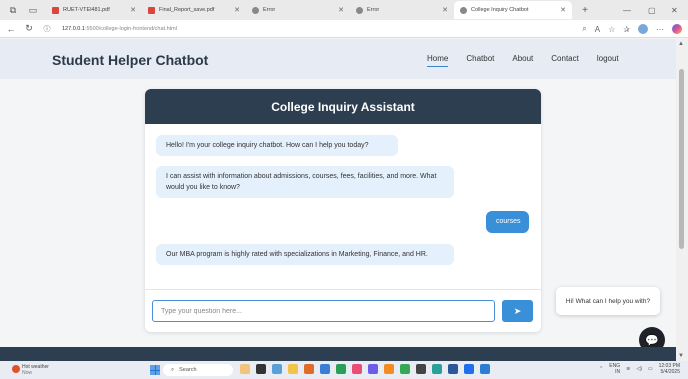 Image resolution: width=688 pixels, height=379 pixels. What do you see at coordinates (130, 28) in the screenshot?
I see `url-path: :5500/college-login-frontend/chat.html` at bounding box center [130, 28].